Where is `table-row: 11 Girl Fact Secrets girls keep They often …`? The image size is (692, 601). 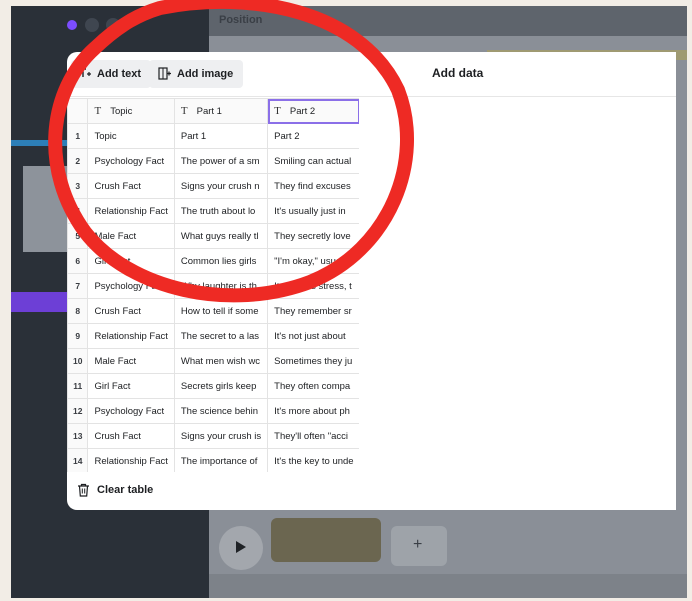 table-row: 11 Girl Fact Secrets girls keep They often … is located at coordinates (213, 386).